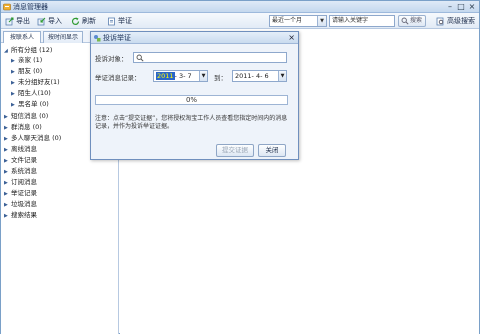  Describe the element at coordinates (32, 138) in the screenshot. I see `tree-item-section: ▶ 多人聊天消息 (0)` at that location.